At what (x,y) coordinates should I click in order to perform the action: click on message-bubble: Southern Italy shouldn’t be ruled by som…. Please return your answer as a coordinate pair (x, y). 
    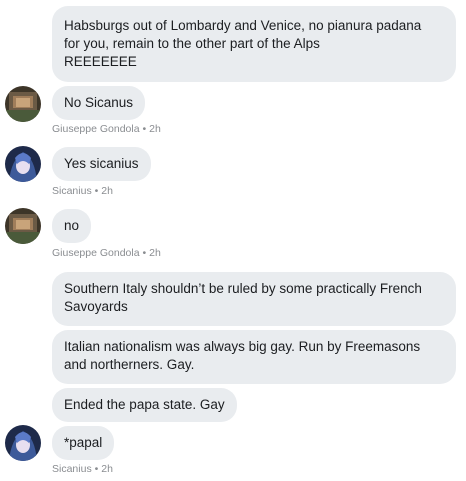
    Looking at the image, I should click on (254, 299).